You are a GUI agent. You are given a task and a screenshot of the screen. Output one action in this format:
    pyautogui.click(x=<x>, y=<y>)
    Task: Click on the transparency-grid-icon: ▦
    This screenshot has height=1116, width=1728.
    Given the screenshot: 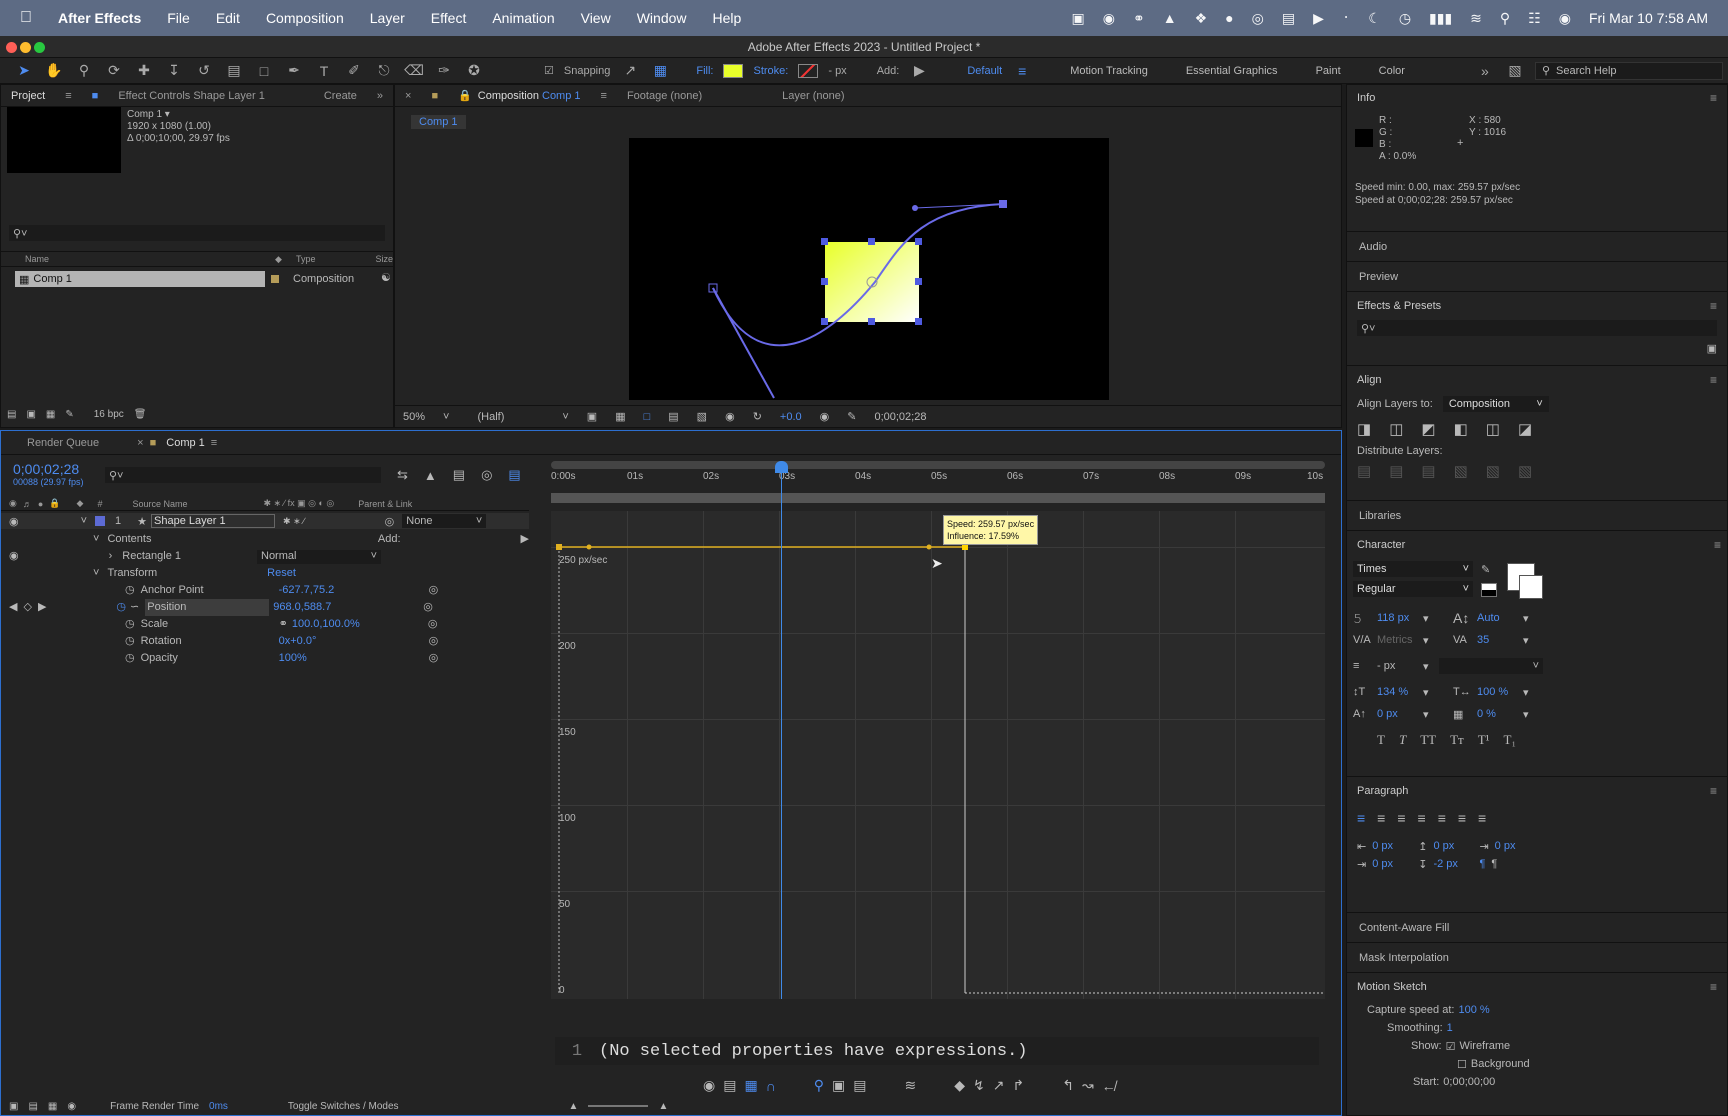 What is the action you would take?
    pyautogui.click(x=620, y=416)
    